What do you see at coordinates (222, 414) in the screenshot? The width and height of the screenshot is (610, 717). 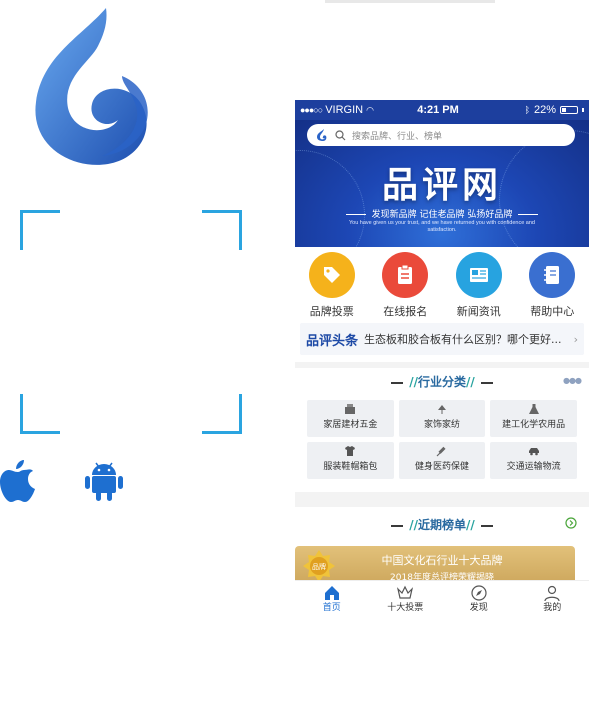 I see `qr-corner-bottom-right` at bounding box center [222, 414].